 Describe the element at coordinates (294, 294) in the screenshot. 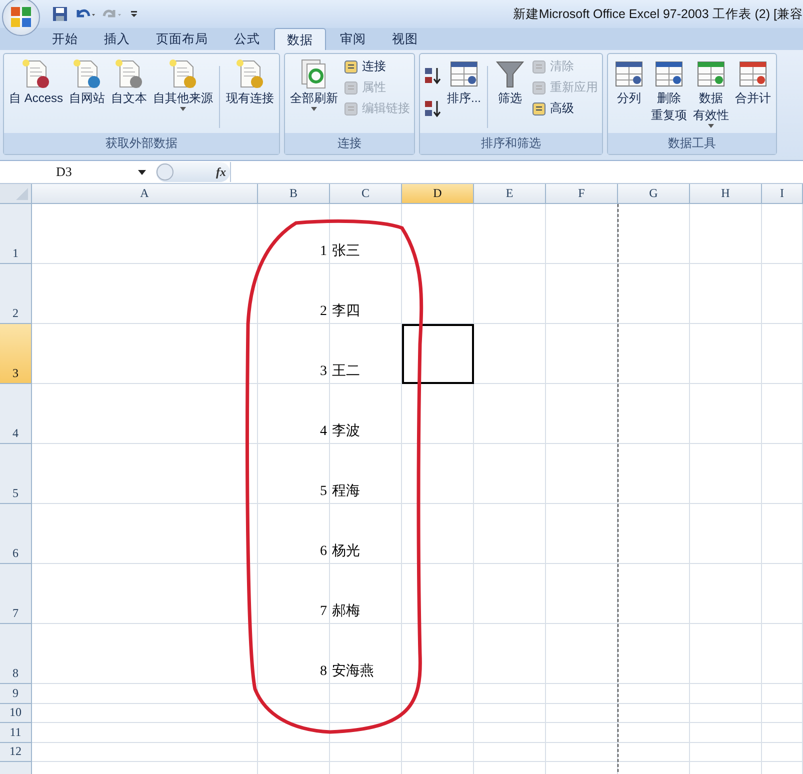

I see `table-cell: 2` at that location.